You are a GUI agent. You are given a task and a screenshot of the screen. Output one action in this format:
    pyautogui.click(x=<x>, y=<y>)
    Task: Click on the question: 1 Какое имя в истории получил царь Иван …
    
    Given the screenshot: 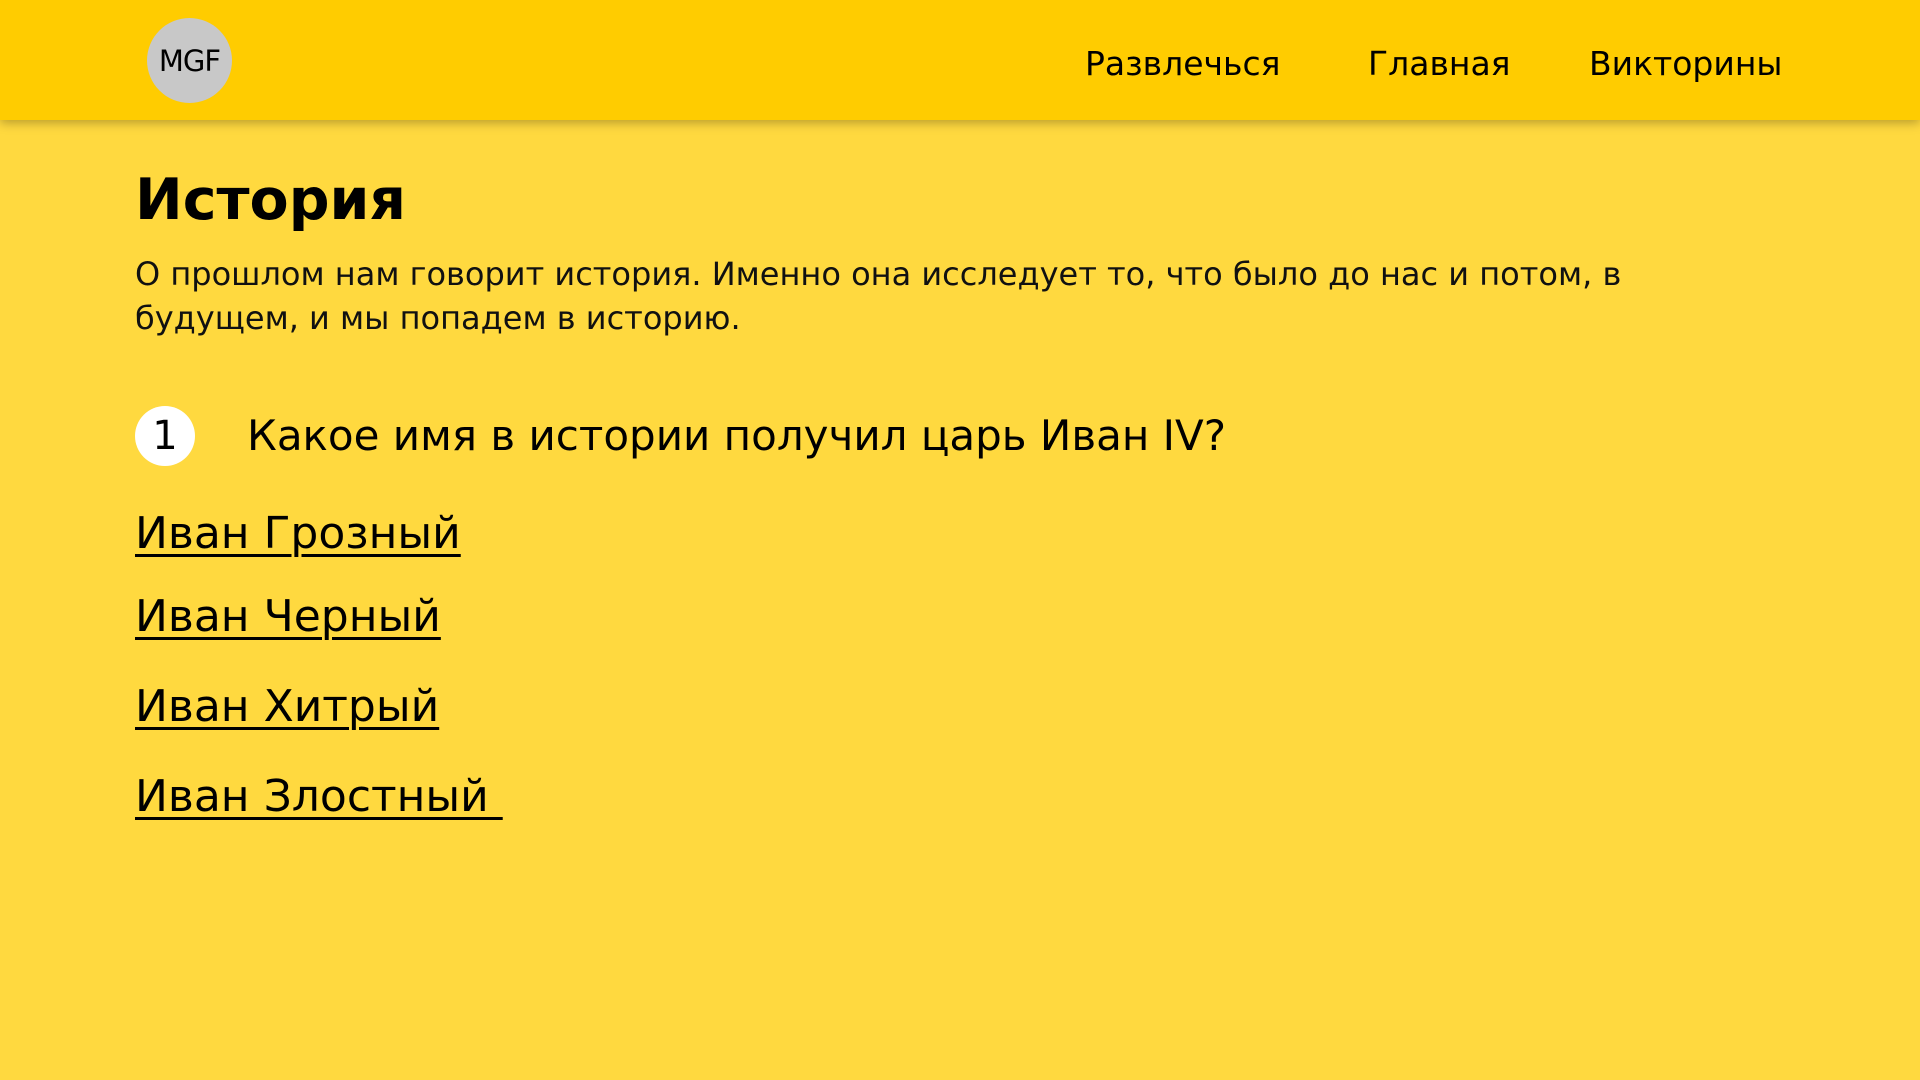 What is the action you would take?
    pyautogui.click(x=935, y=436)
    